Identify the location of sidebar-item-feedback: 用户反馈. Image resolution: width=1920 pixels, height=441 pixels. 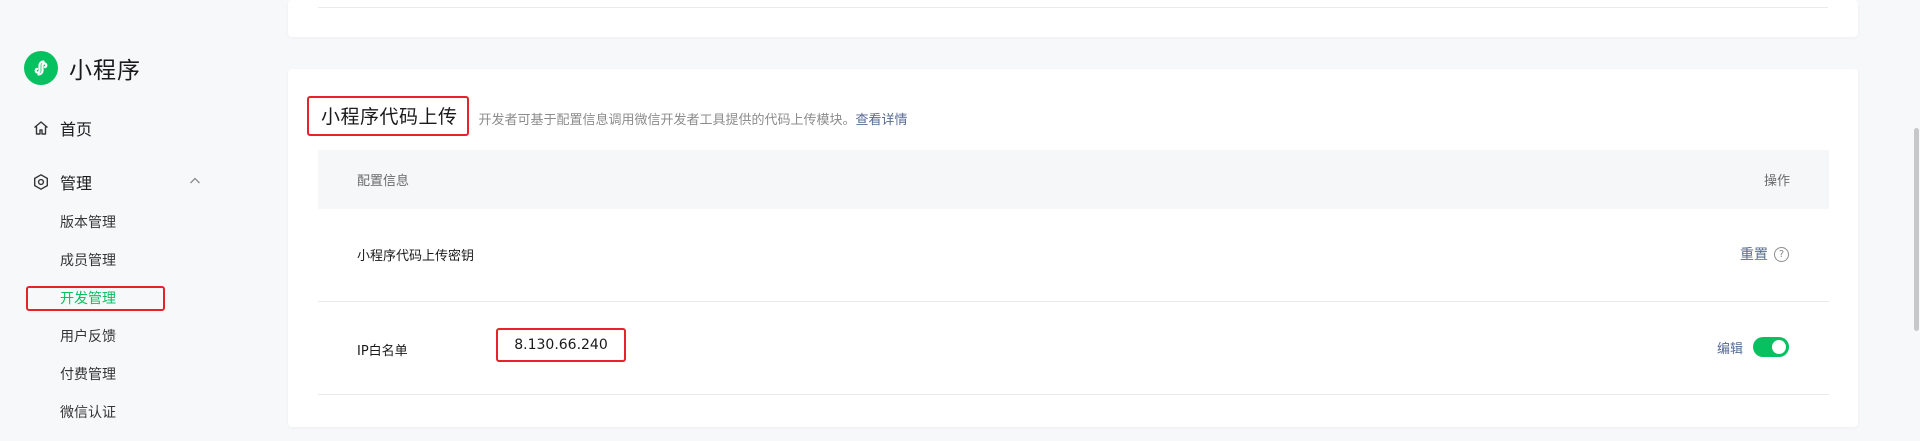
(88, 337).